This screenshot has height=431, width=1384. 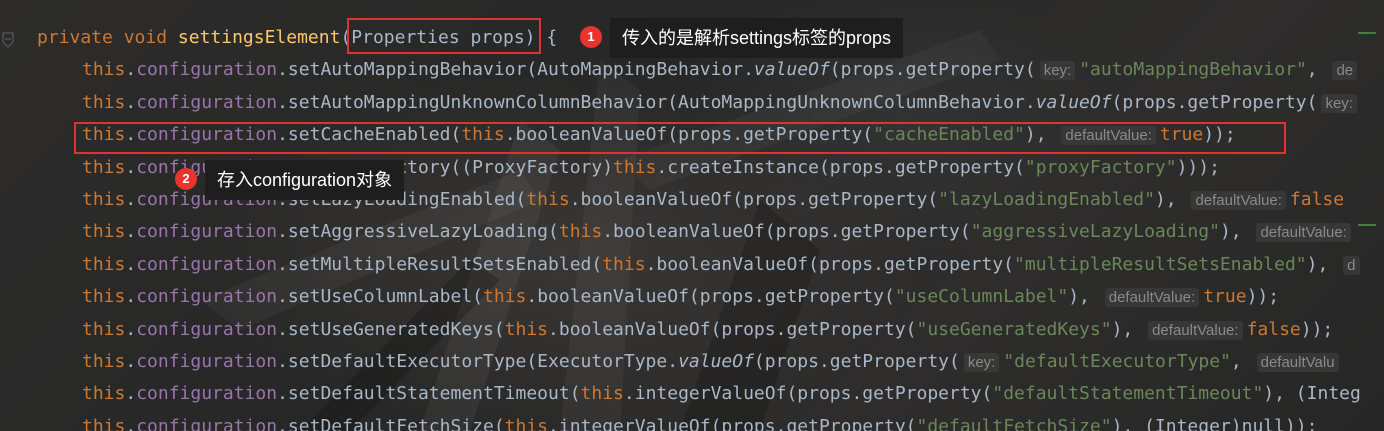 I want to click on code-token: .setDefaultStatementTimeout(, so click(x=429, y=394).